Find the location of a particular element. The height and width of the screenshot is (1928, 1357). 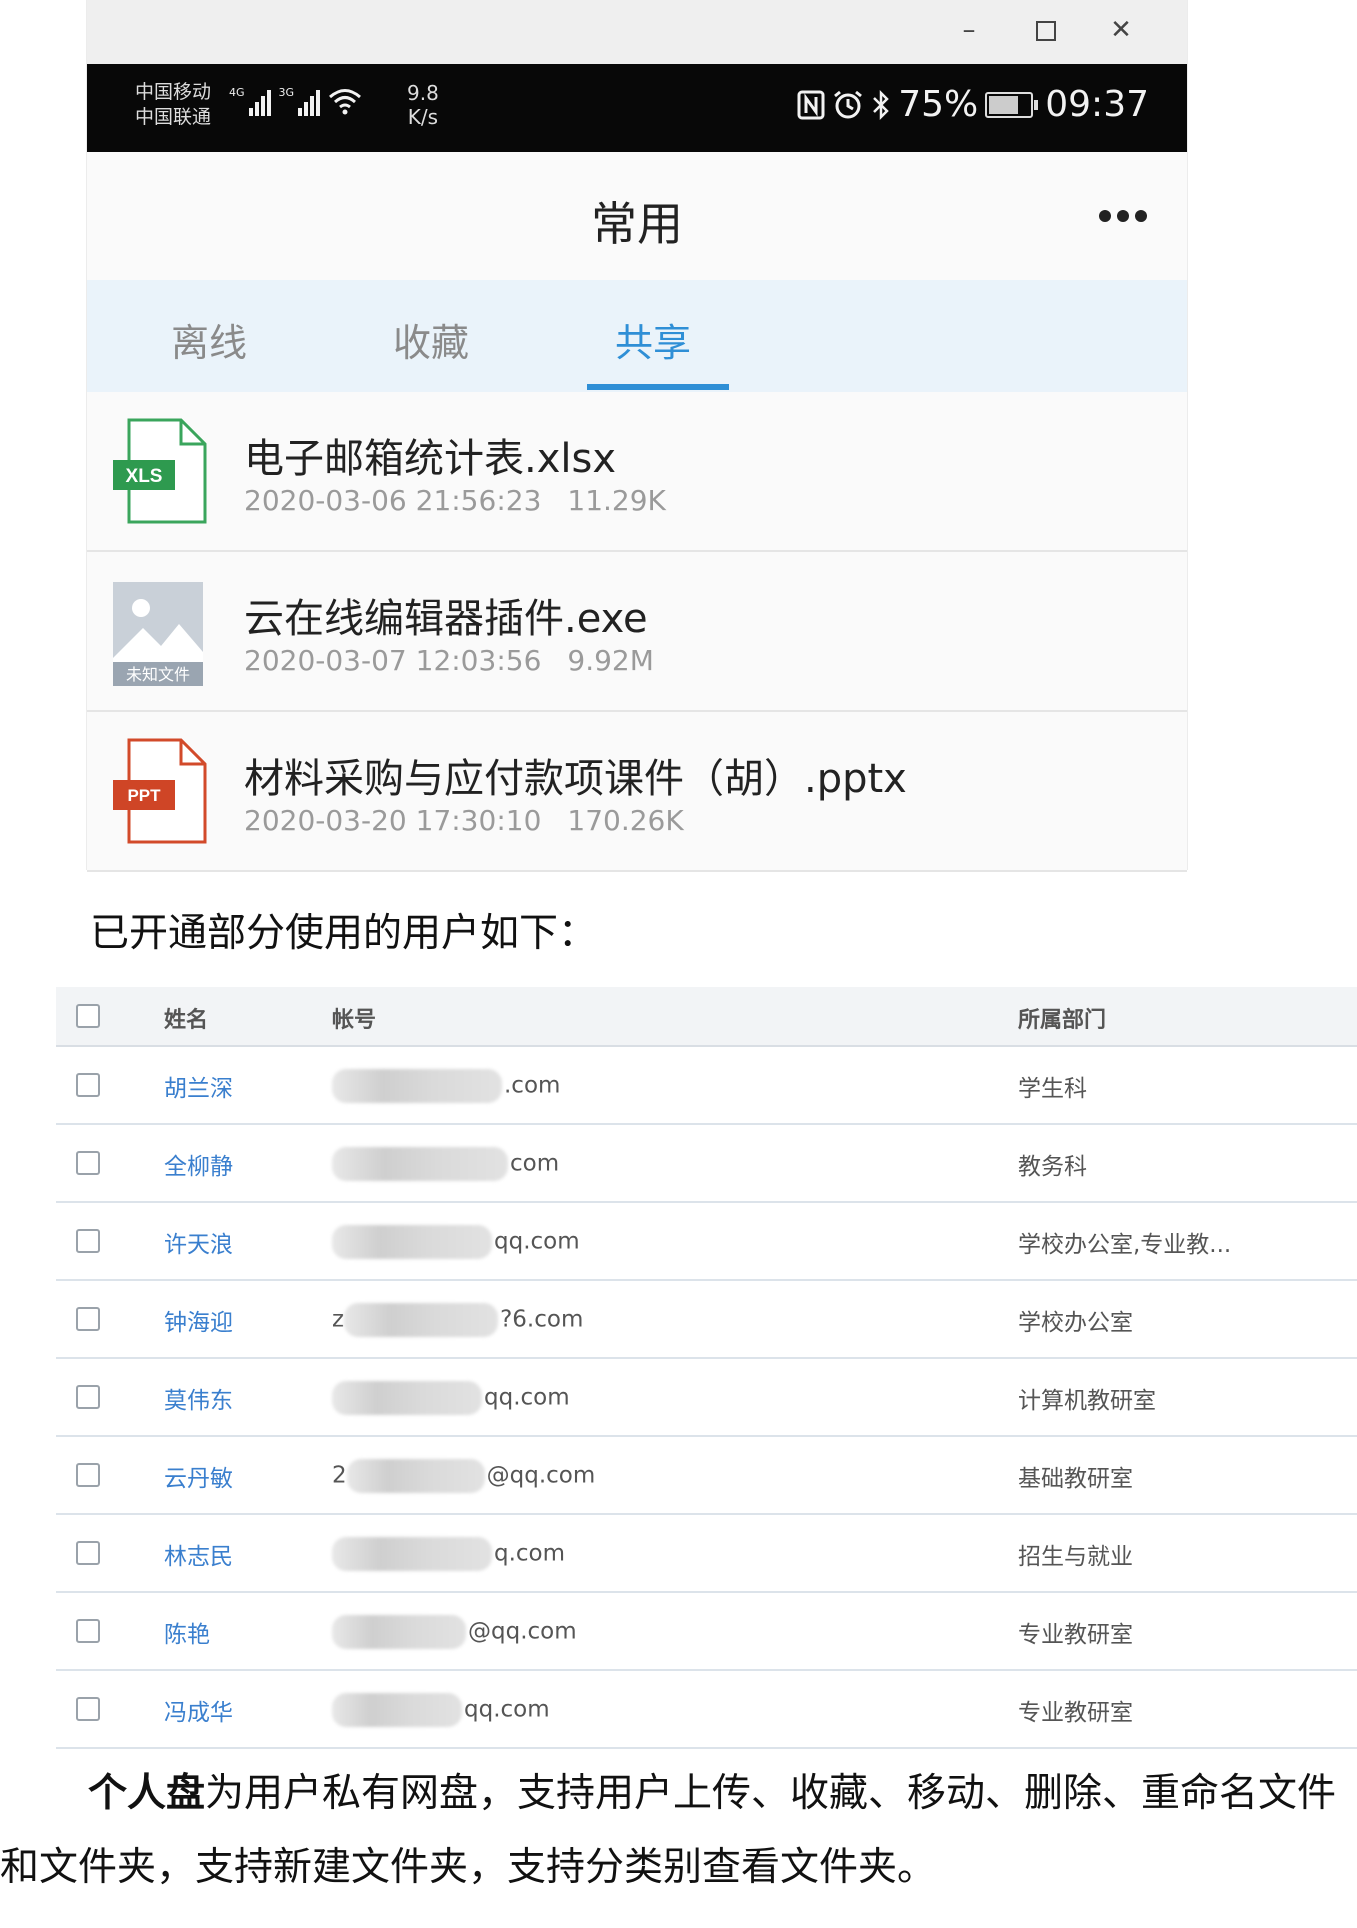

battery-icon is located at coordinates (1012, 104).